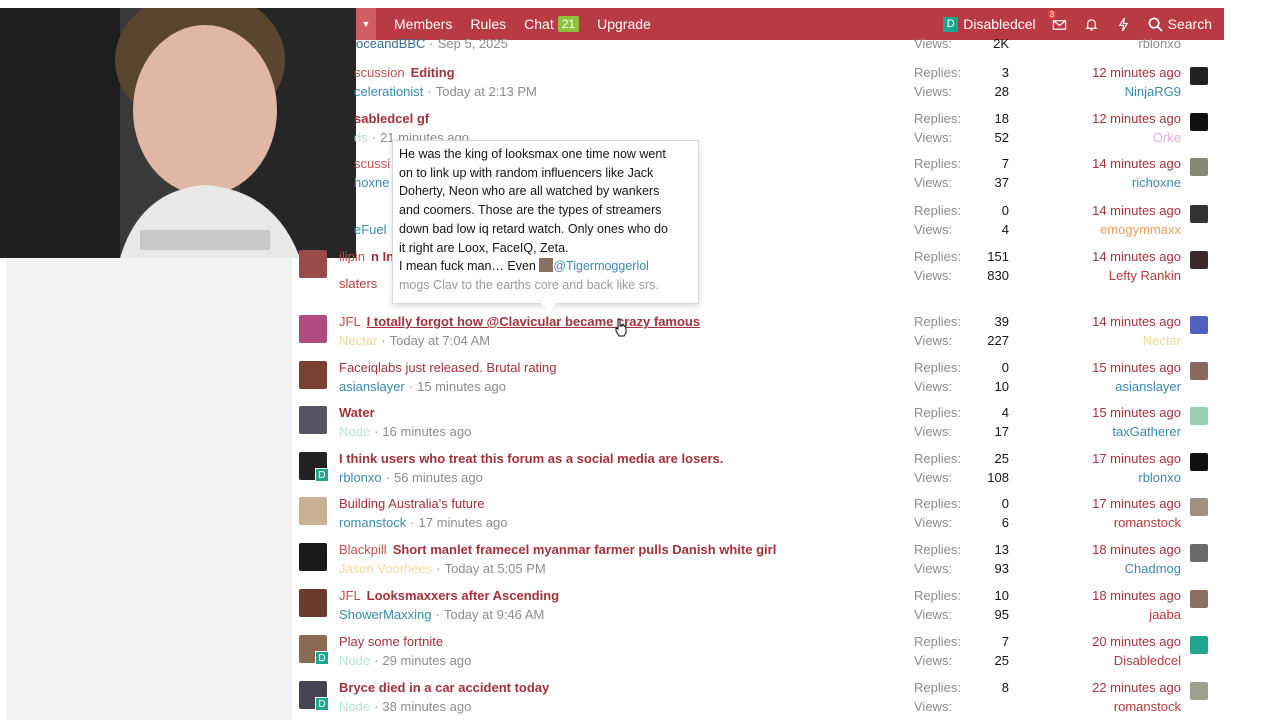 This screenshot has height=720, width=1280. Describe the element at coordinates (370, 229) in the screenshot. I see `thread-author: eFuel` at that location.